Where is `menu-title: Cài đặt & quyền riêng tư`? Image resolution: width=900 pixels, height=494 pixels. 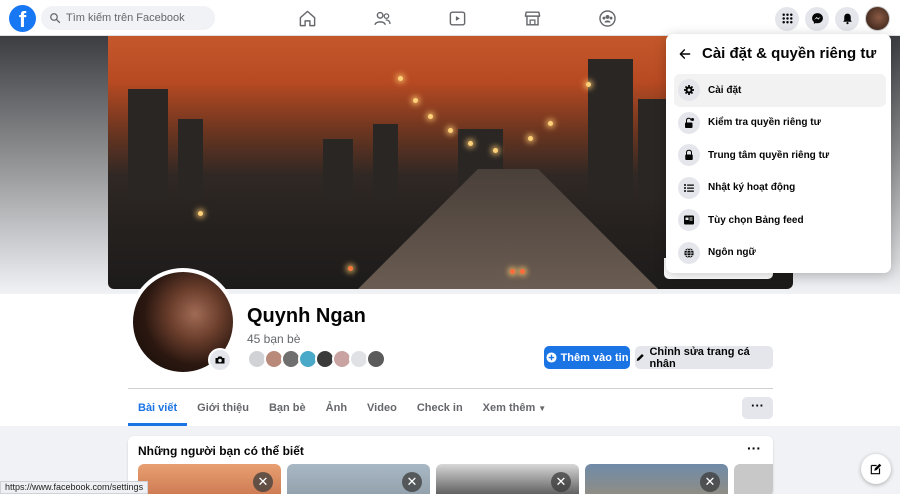 menu-title: Cài đặt & quyền riêng tư is located at coordinates (789, 53).